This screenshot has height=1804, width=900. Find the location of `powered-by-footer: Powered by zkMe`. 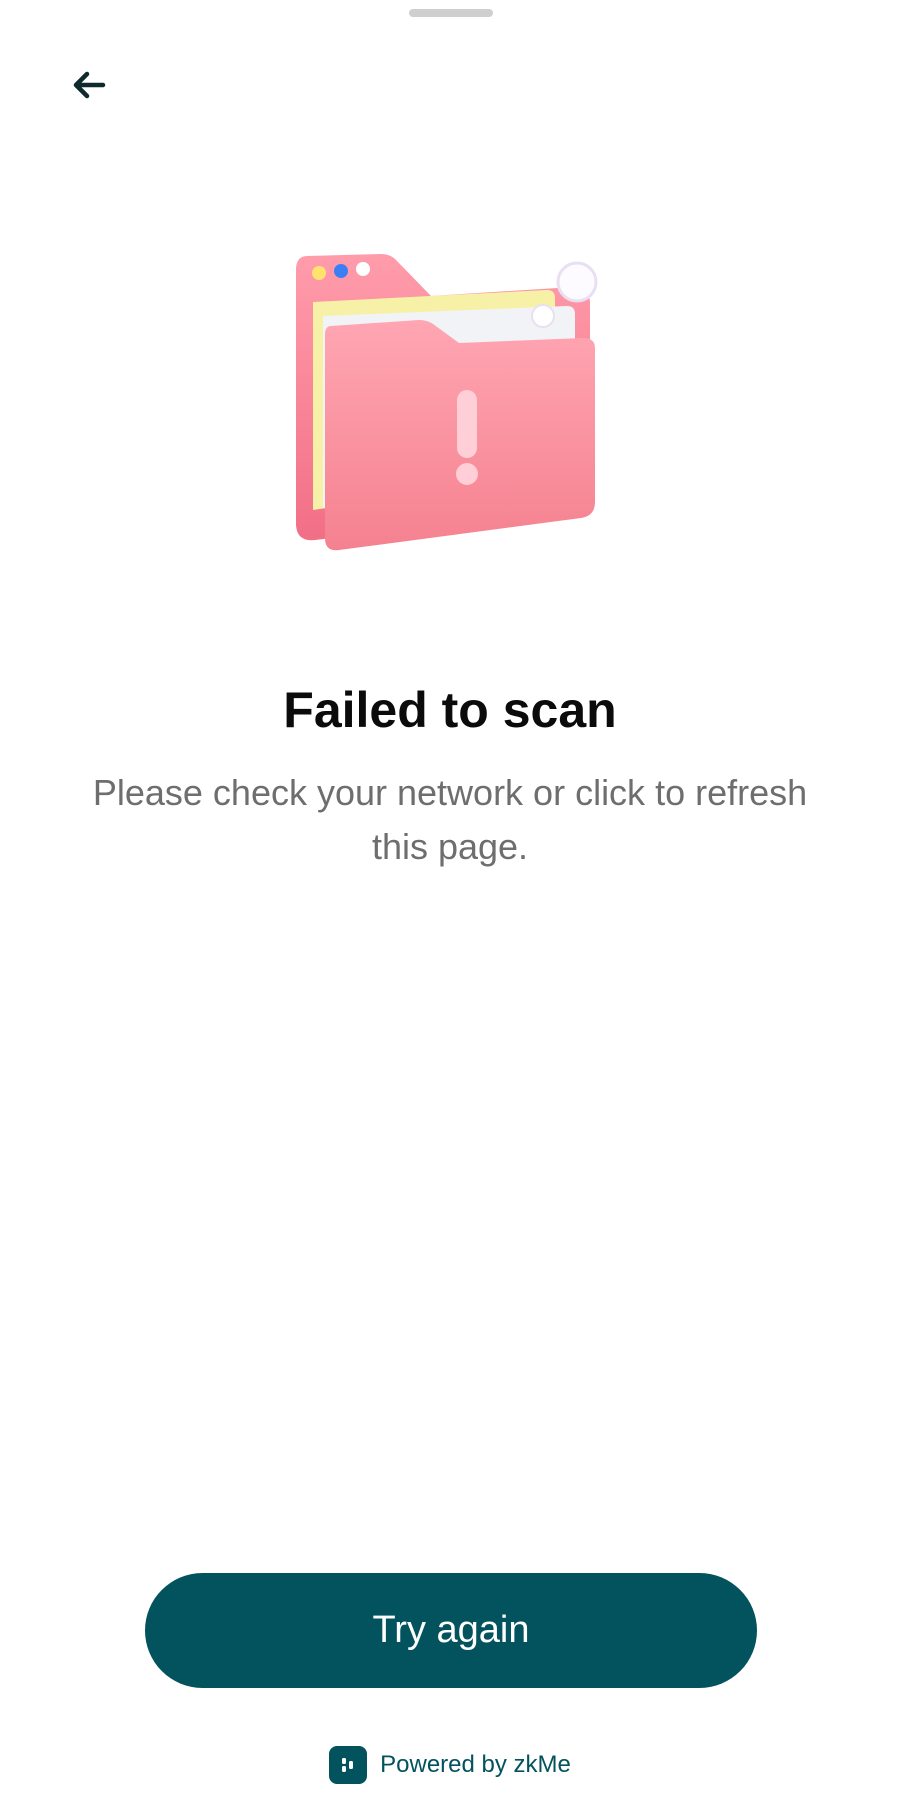

powered-by-footer: Powered by zkMe is located at coordinates (450, 1765).